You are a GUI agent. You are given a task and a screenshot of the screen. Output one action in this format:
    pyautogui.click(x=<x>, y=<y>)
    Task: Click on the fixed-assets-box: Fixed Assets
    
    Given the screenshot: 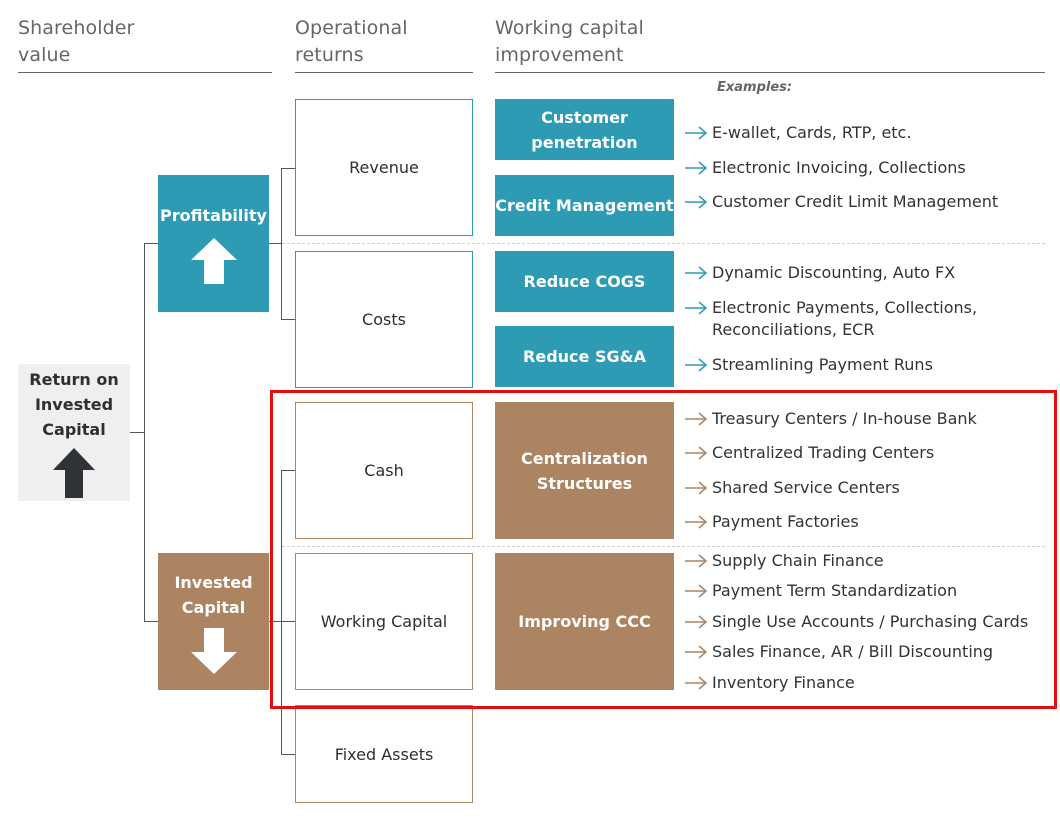 What is the action you would take?
    pyautogui.click(x=384, y=754)
    